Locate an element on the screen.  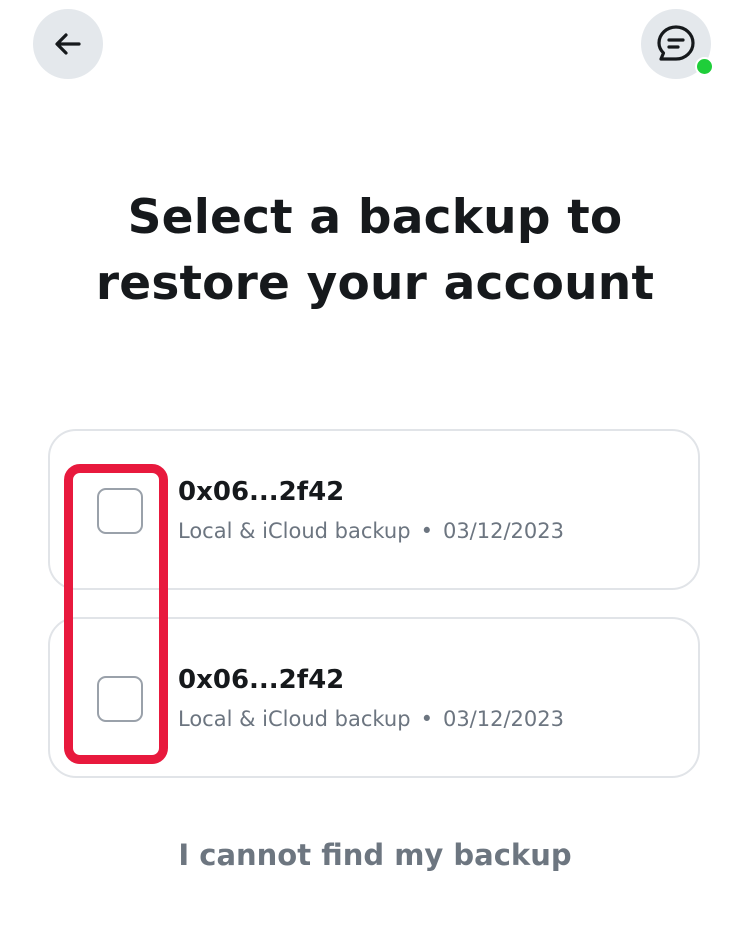
title-line-1: Select a backup to is located at coordinates (375, 217).